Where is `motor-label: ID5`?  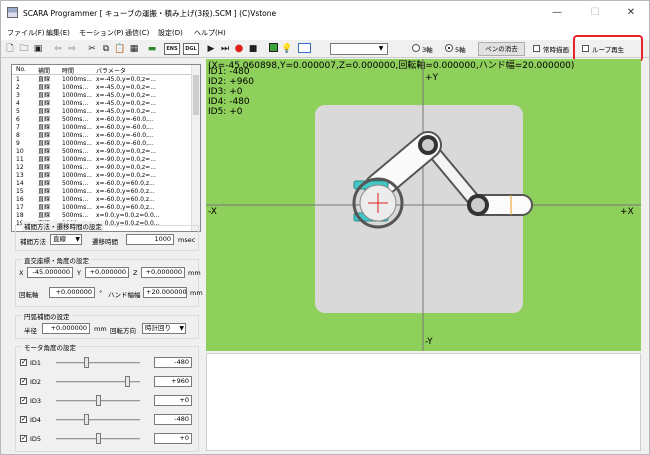
motor-label: ID5 is located at coordinates (36, 439).